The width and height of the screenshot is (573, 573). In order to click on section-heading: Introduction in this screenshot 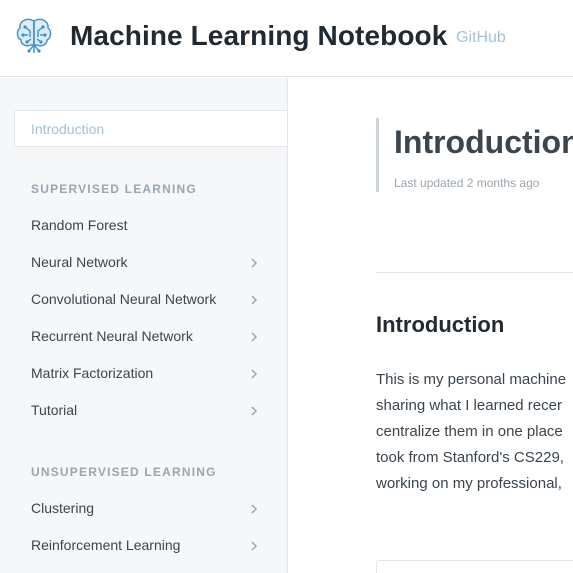, I will do `click(440, 324)`.